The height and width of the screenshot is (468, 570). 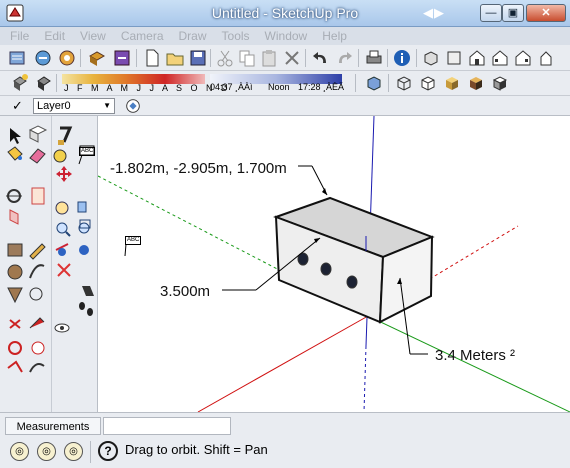 What do you see at coordinates (185, 291) in the screenshot?
I see `length-dimension-label: 3.500m` at bounding box center [185, 291].